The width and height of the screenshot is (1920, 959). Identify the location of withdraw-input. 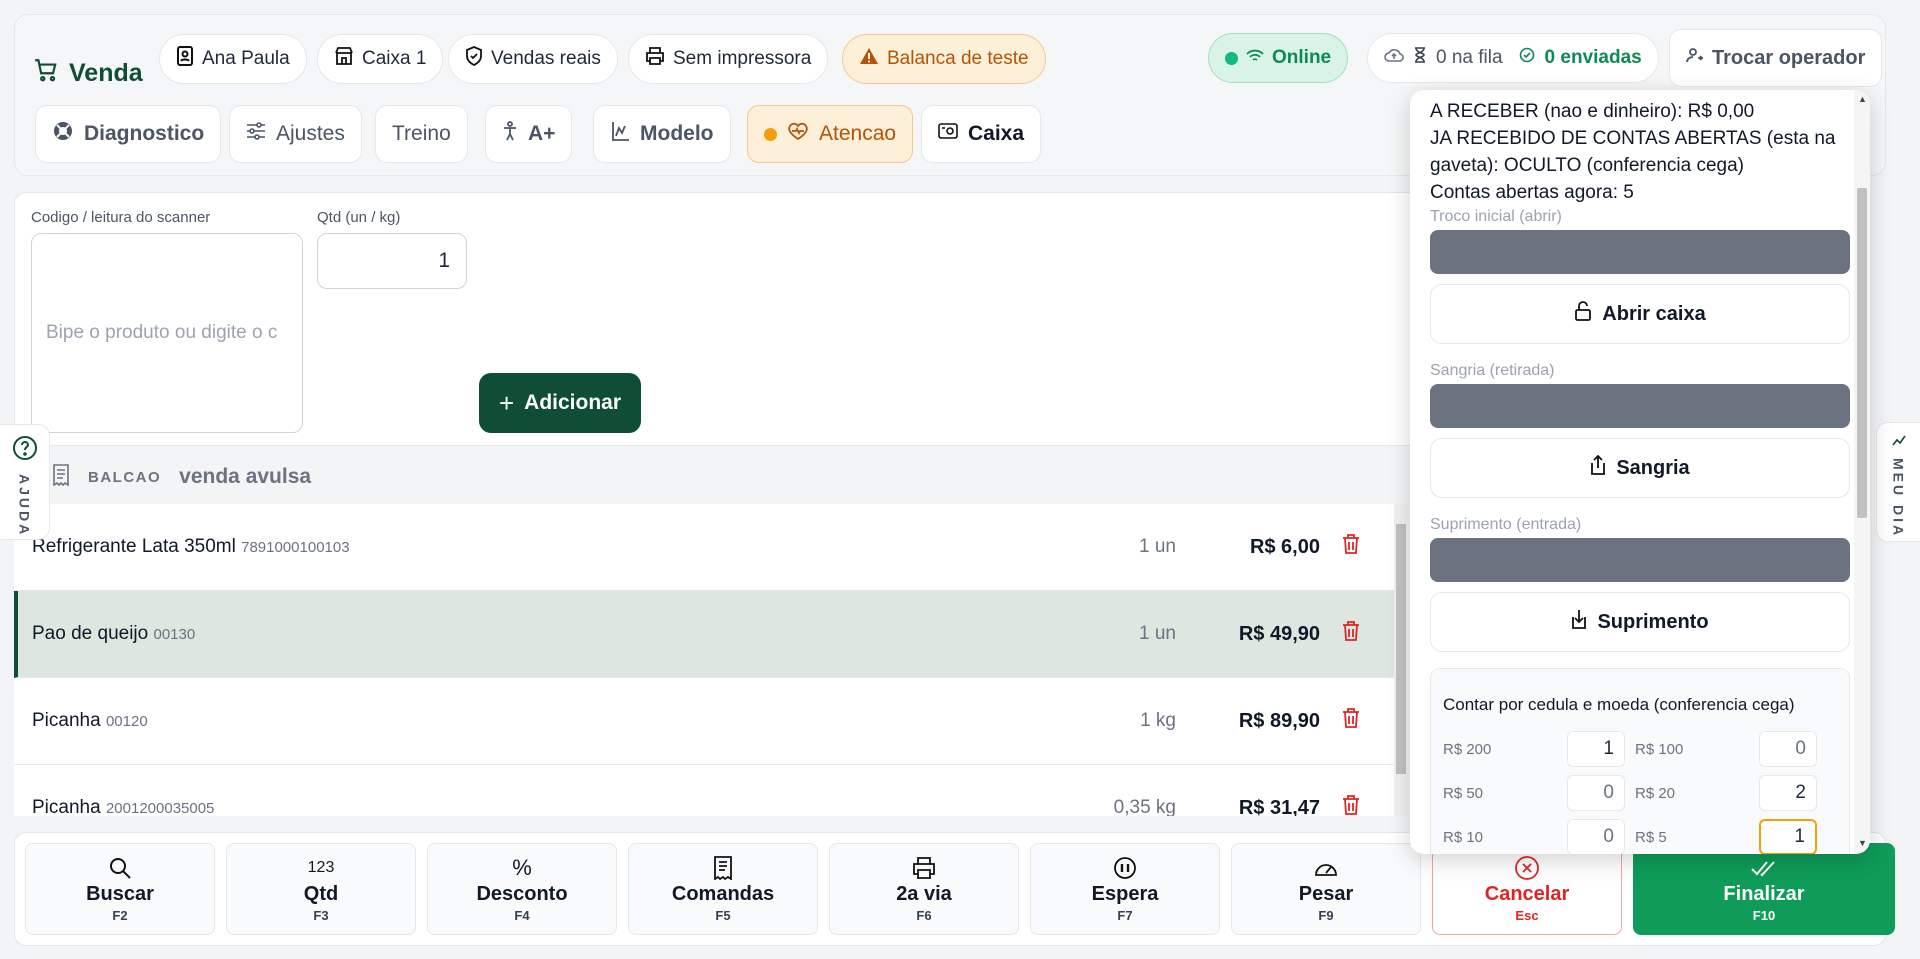
(1640, 406).